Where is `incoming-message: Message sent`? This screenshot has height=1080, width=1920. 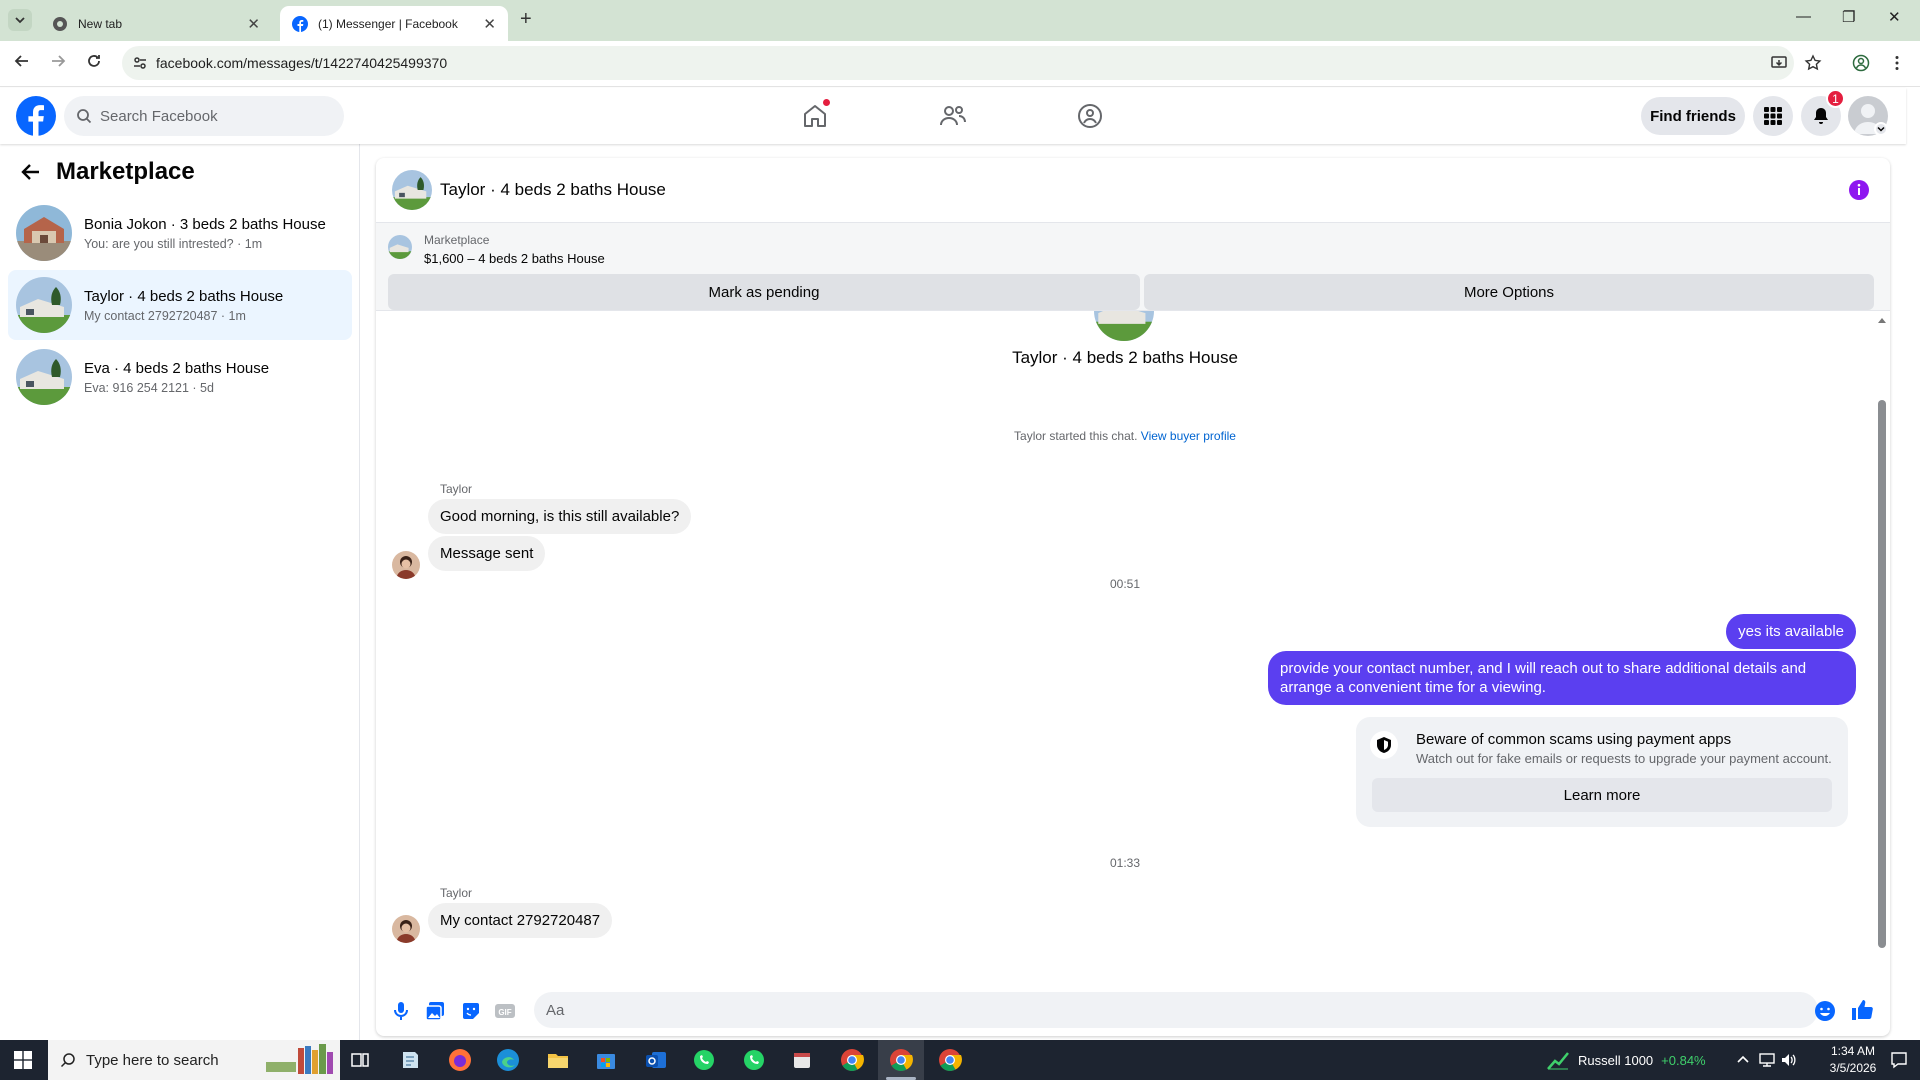 incoming-message: Message sent is located at coordinates (487, 553).